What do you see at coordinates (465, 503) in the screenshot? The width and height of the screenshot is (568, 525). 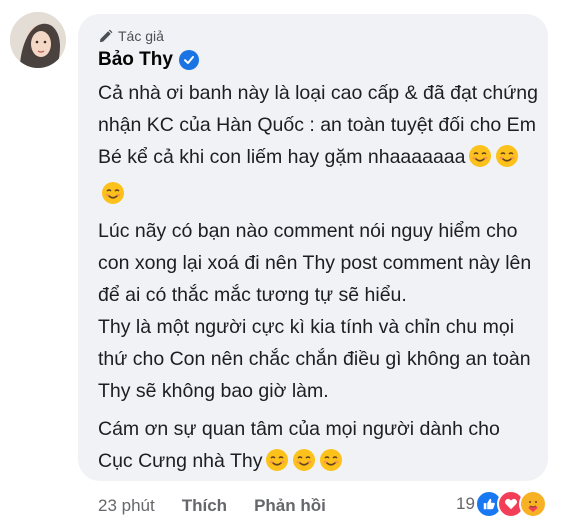 I see `reaction-count: 19` at bounding box center [465, 503].